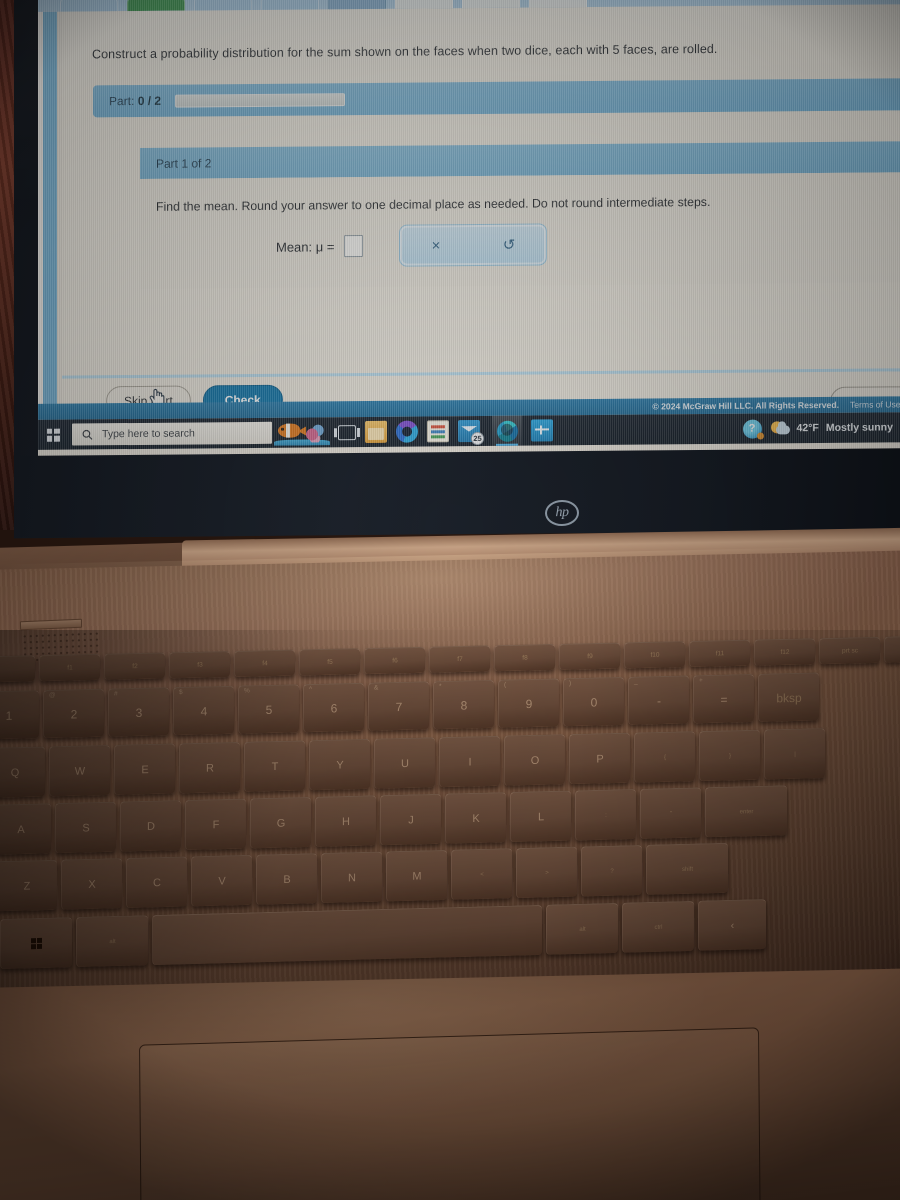  What do you see at coordinates (732, 924) in the screenshot?
I see `key-arrow-left: ‹` at bounding box center [732, 924].